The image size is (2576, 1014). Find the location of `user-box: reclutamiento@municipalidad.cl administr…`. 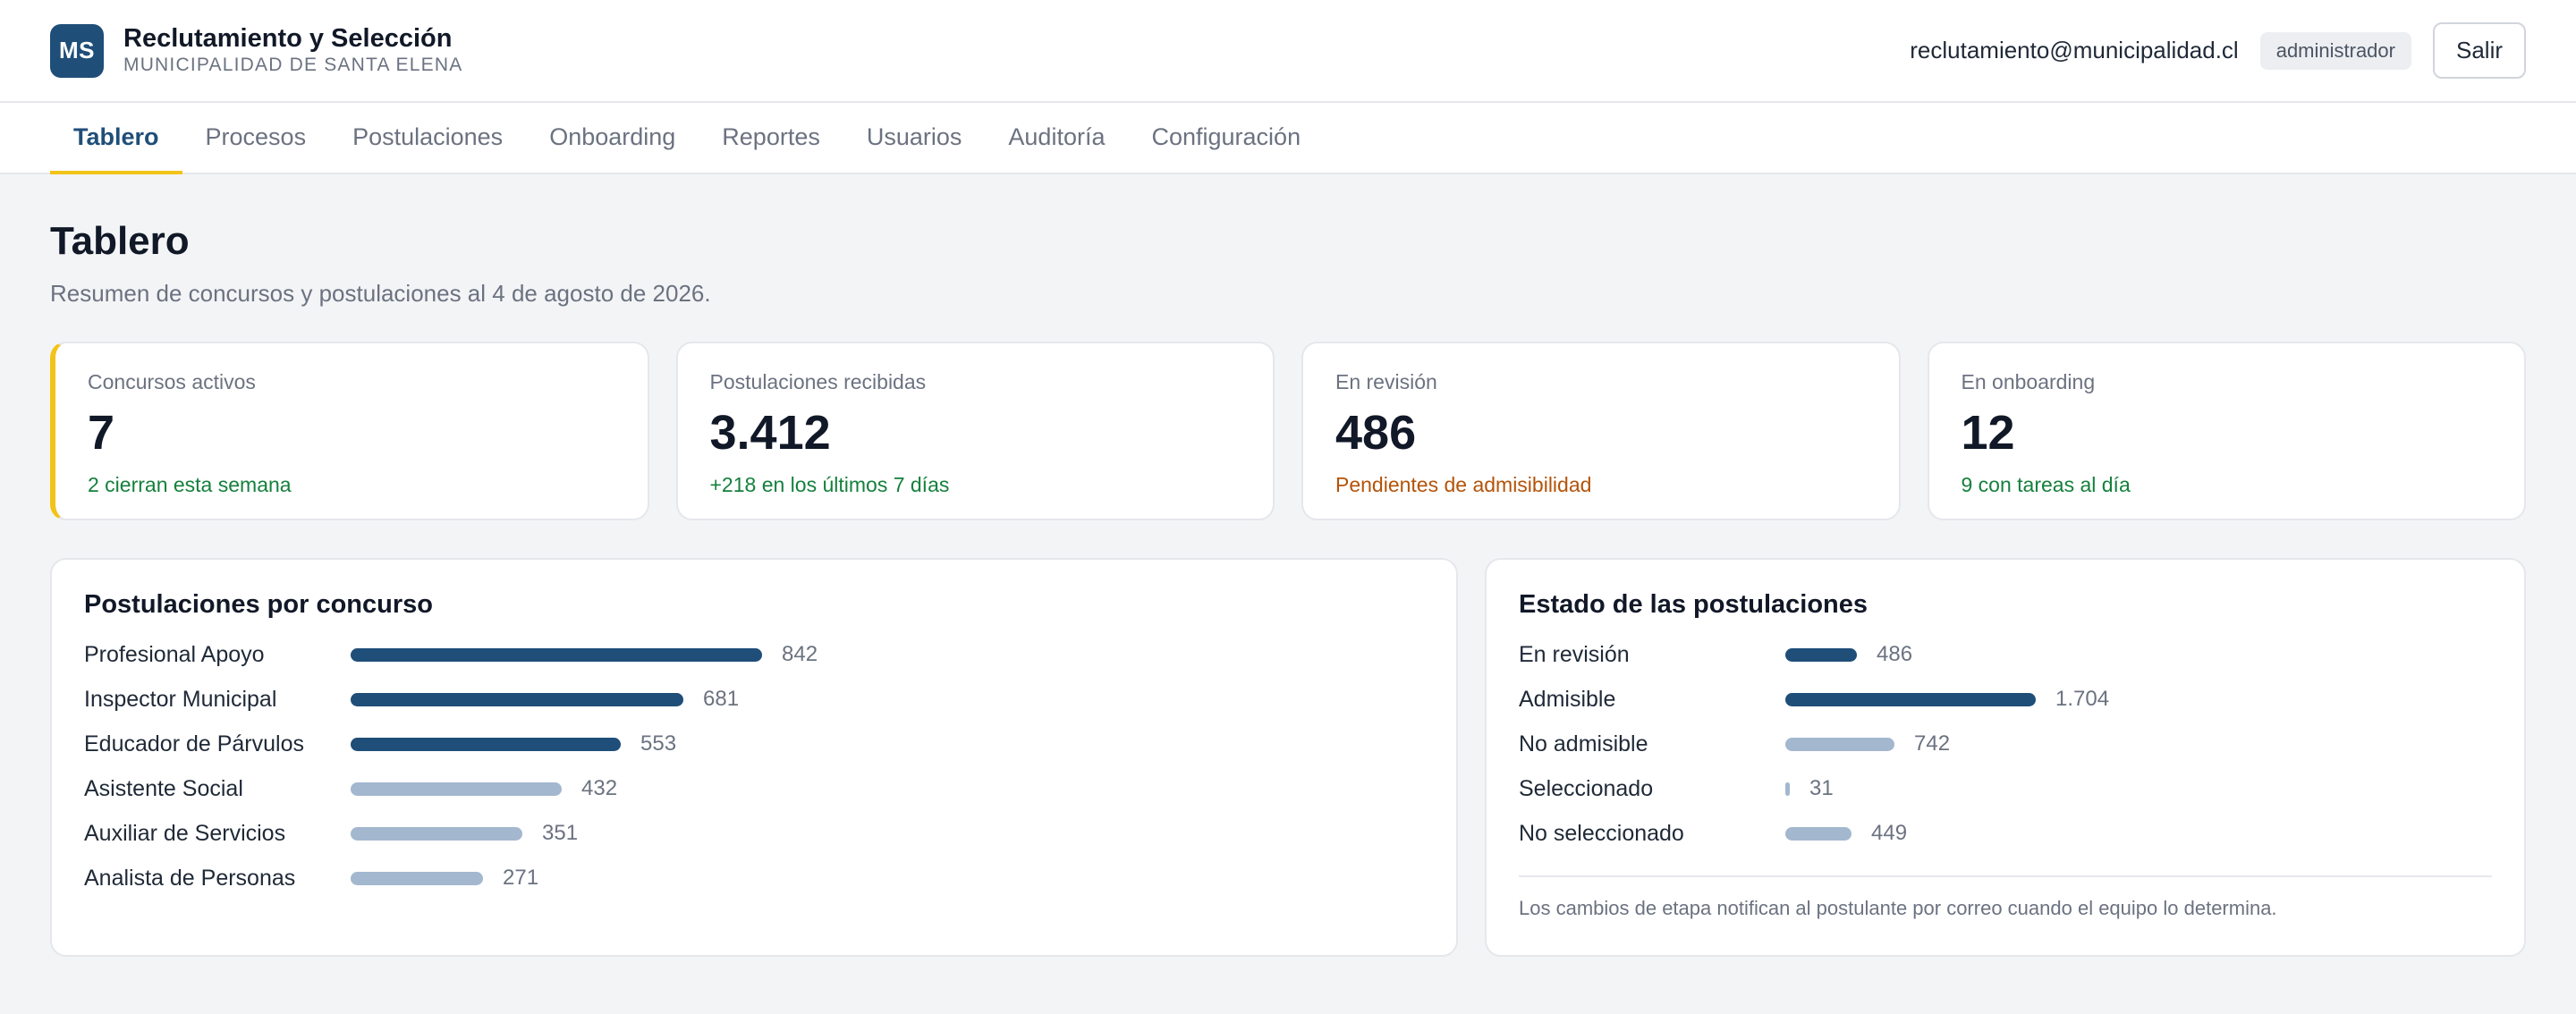

user-box: reclutamiento@municipalidad.cl administr… is located at coordinates (2218, 50).